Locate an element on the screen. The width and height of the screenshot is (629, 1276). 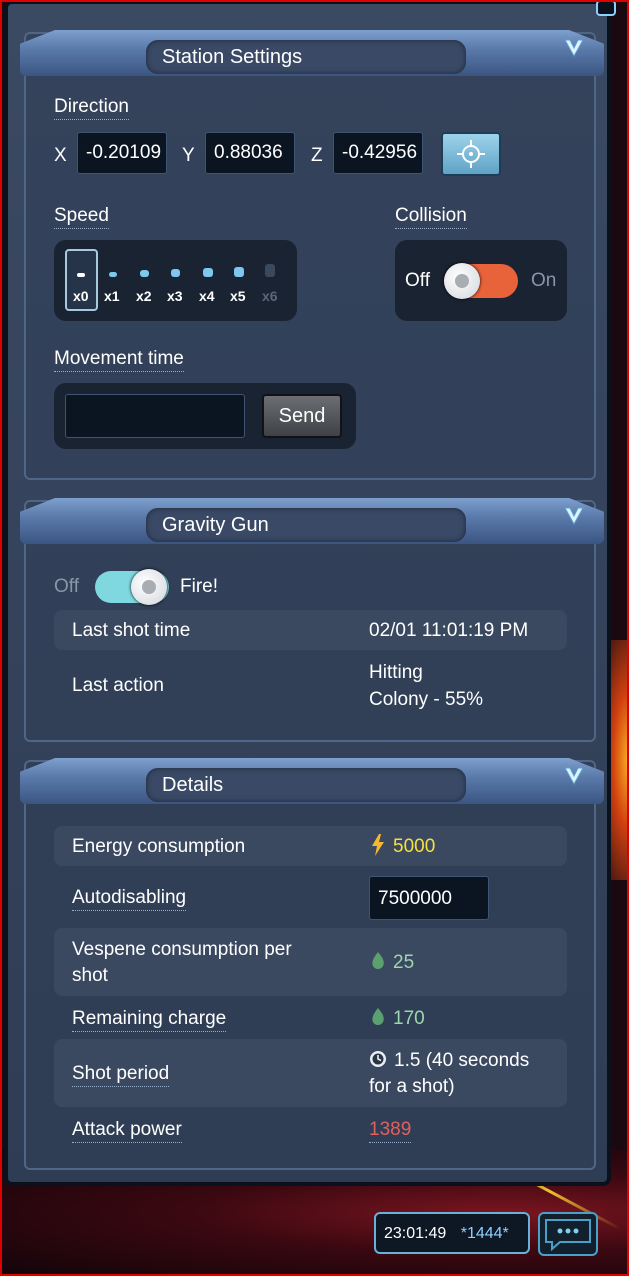
energy-label: Energy consumption is located at coordinates (159, 846).